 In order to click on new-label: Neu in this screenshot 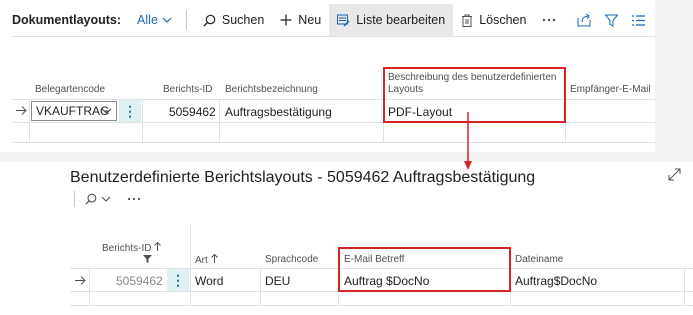, I will do `click(310, 20)`.